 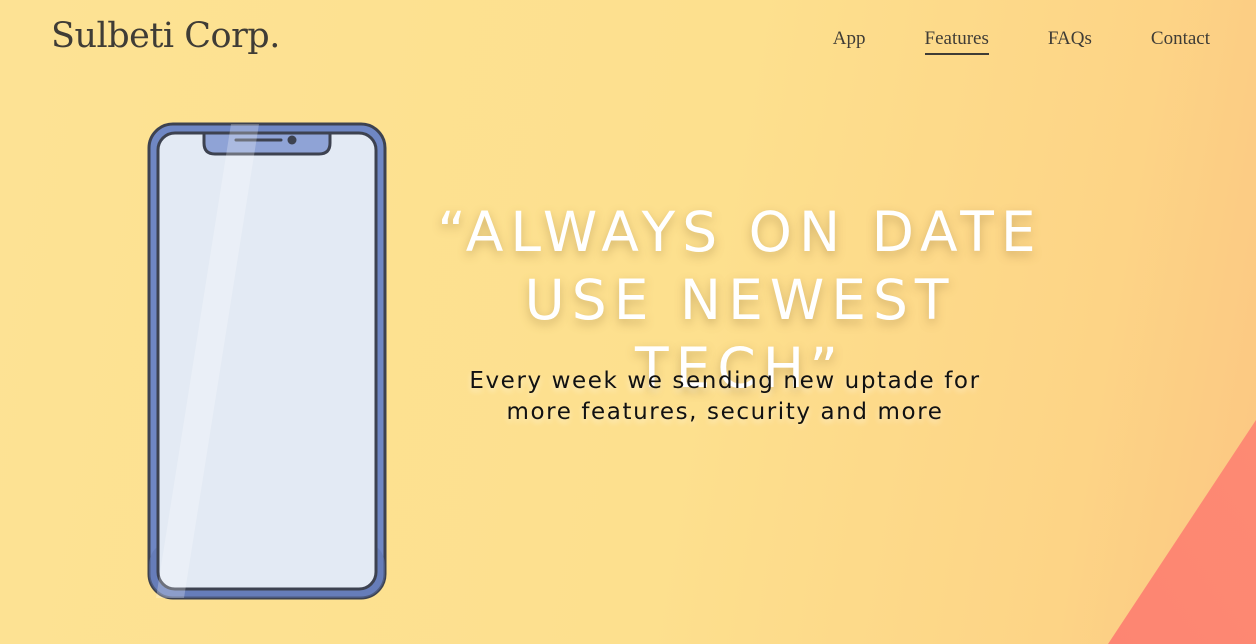 I want to click on nav-item-contact: Contact, so click(x=1180, y=41).